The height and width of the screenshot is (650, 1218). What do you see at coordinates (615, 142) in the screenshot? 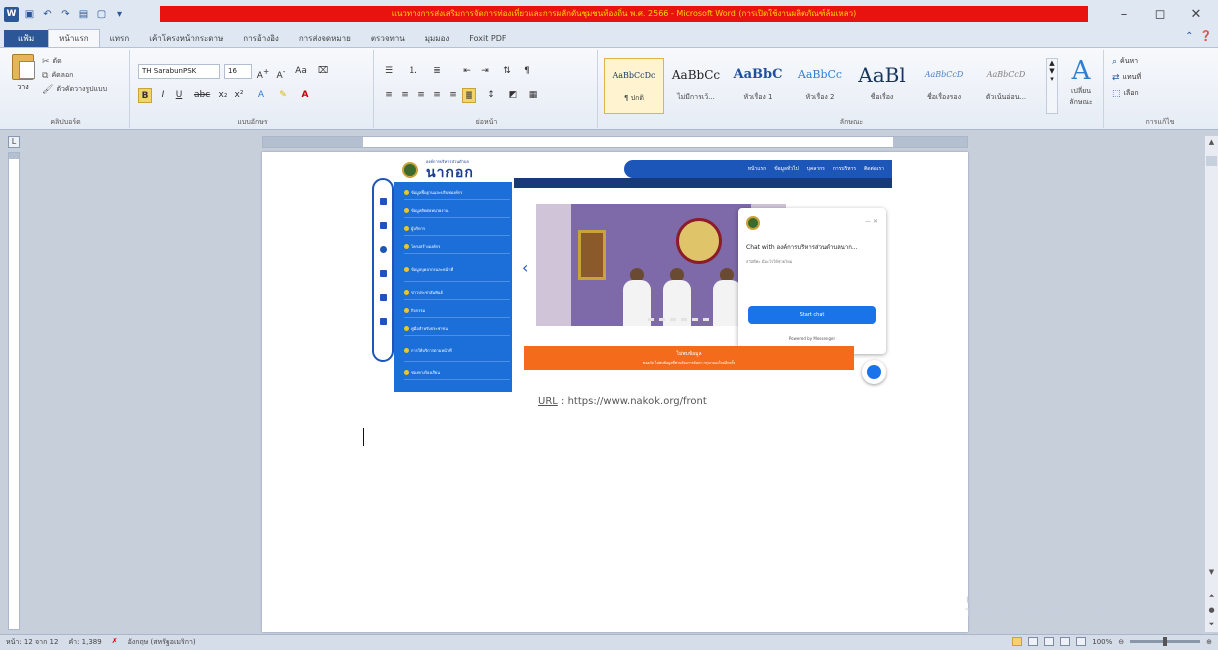
I see `horizontal-ruler` at bounding box center [615, 142].